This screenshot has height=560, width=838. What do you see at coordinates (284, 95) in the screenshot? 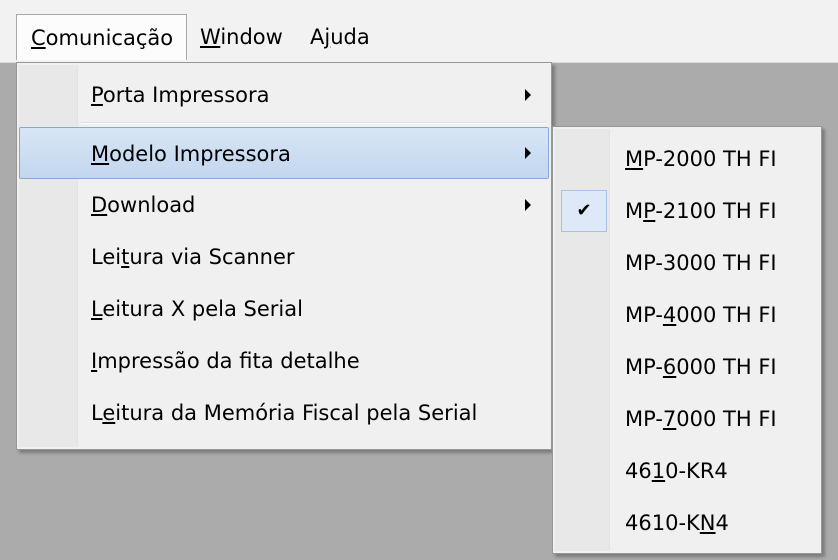
I see `menu-item-porta-impressora: Porta Impressora` at bounding box center [284, 95].